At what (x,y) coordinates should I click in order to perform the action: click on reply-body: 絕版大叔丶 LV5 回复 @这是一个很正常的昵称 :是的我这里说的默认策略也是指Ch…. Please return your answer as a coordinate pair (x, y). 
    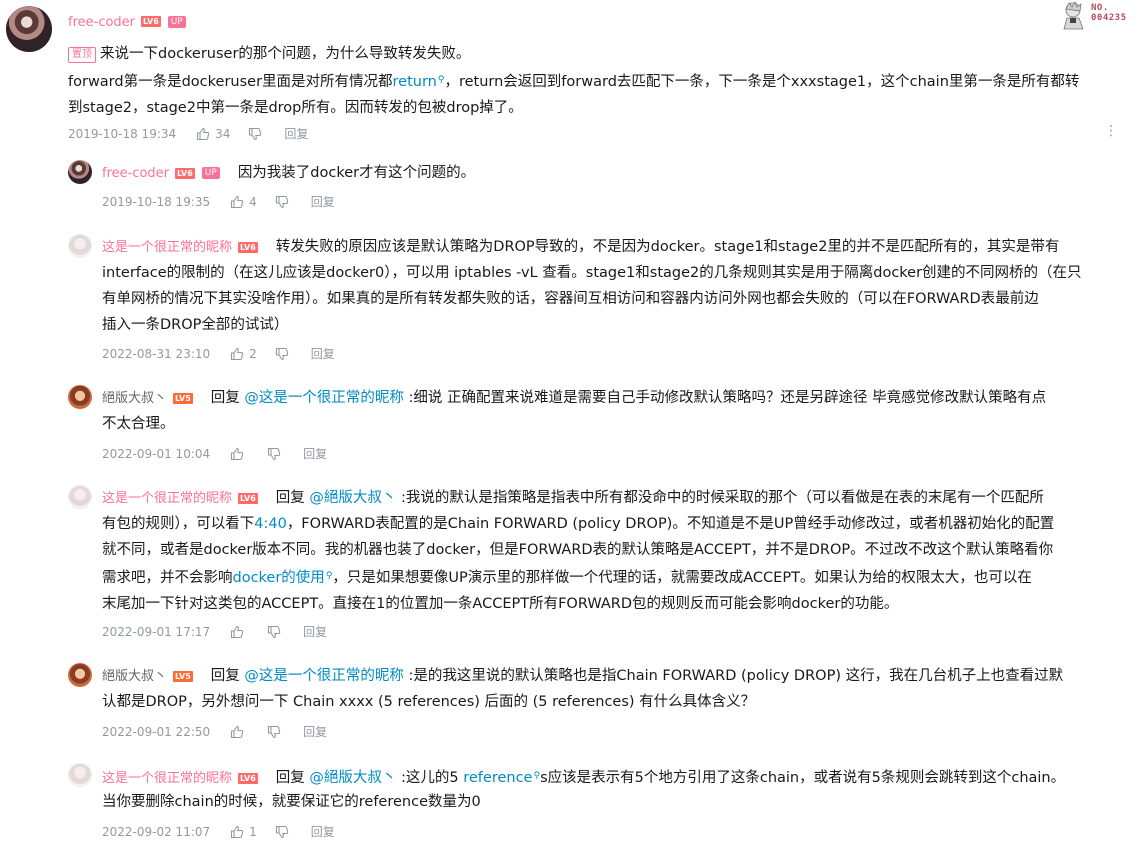
    Looking at the image, I should click on (622, 676).